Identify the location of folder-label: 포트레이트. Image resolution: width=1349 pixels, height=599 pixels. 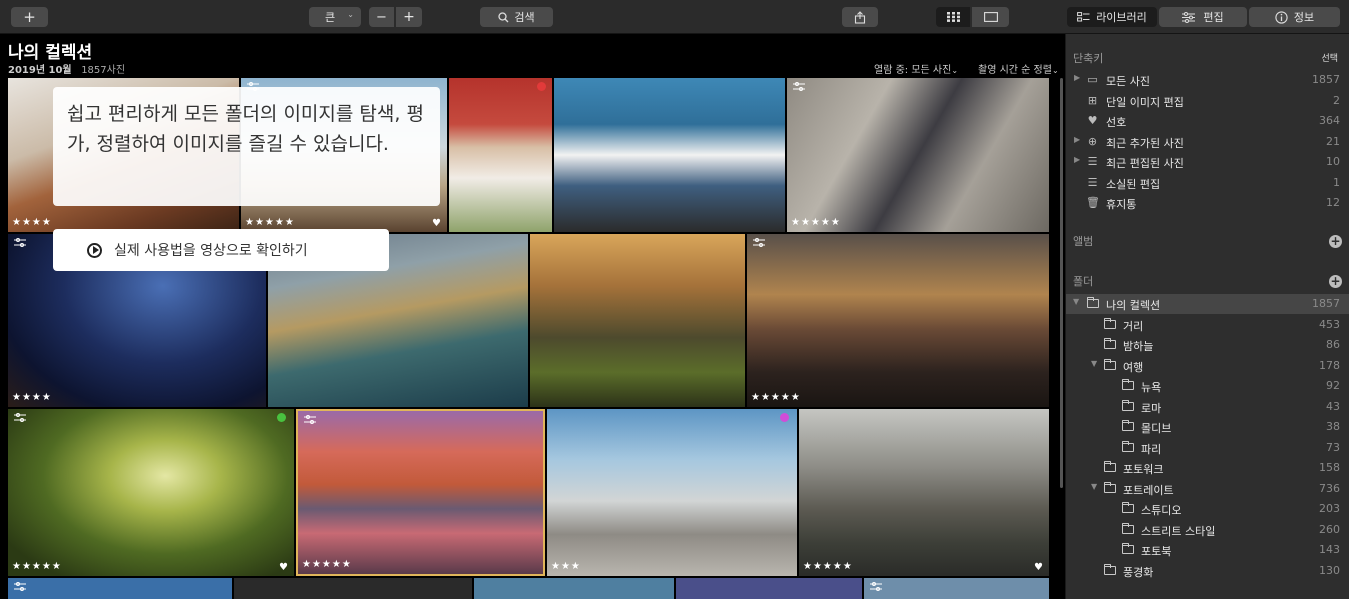
(1148, 490).